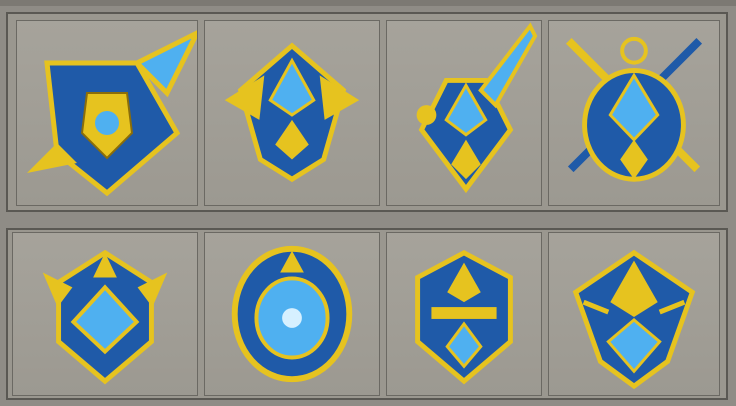  I want to click on round-gem-shield-icon, so click(292, 314).